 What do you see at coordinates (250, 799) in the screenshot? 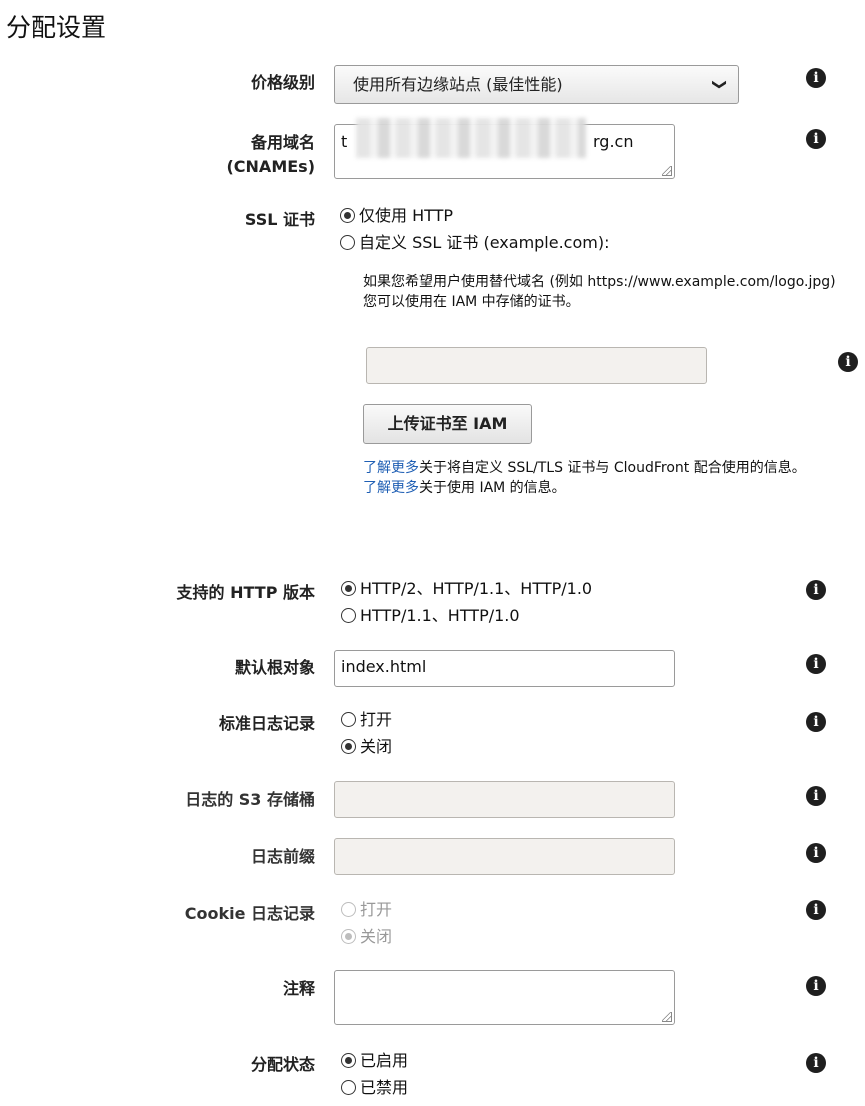
I see `log-bucket-label: 日志的 S3 存储桶` at bounding box center [250, 799].